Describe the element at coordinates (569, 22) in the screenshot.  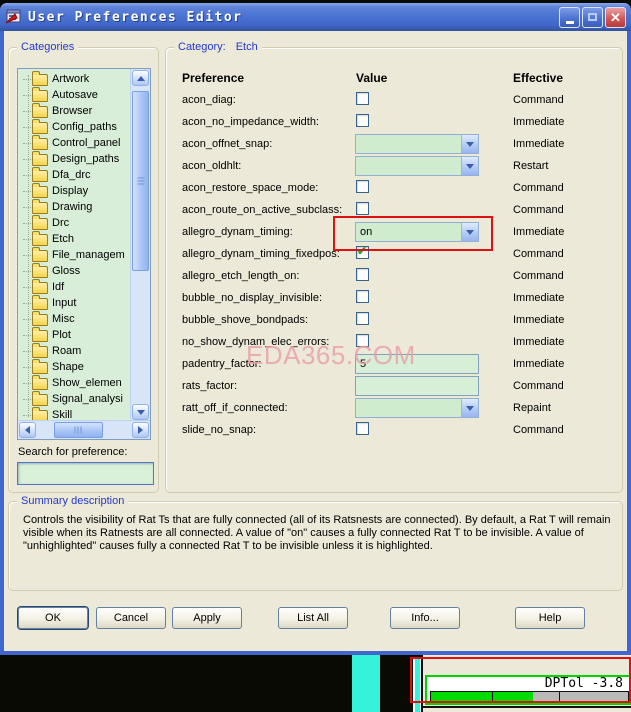
I see `minimize-icon` at that location.